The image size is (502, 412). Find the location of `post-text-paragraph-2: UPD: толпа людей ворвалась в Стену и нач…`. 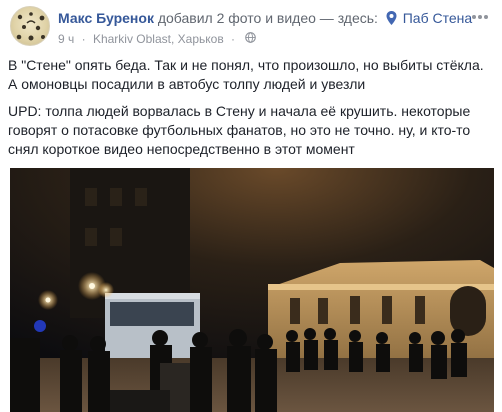

post-text-paragraph-2: UPD: толпа людей ворвалась в Стену и нач… is located at coordinates (239, 130).